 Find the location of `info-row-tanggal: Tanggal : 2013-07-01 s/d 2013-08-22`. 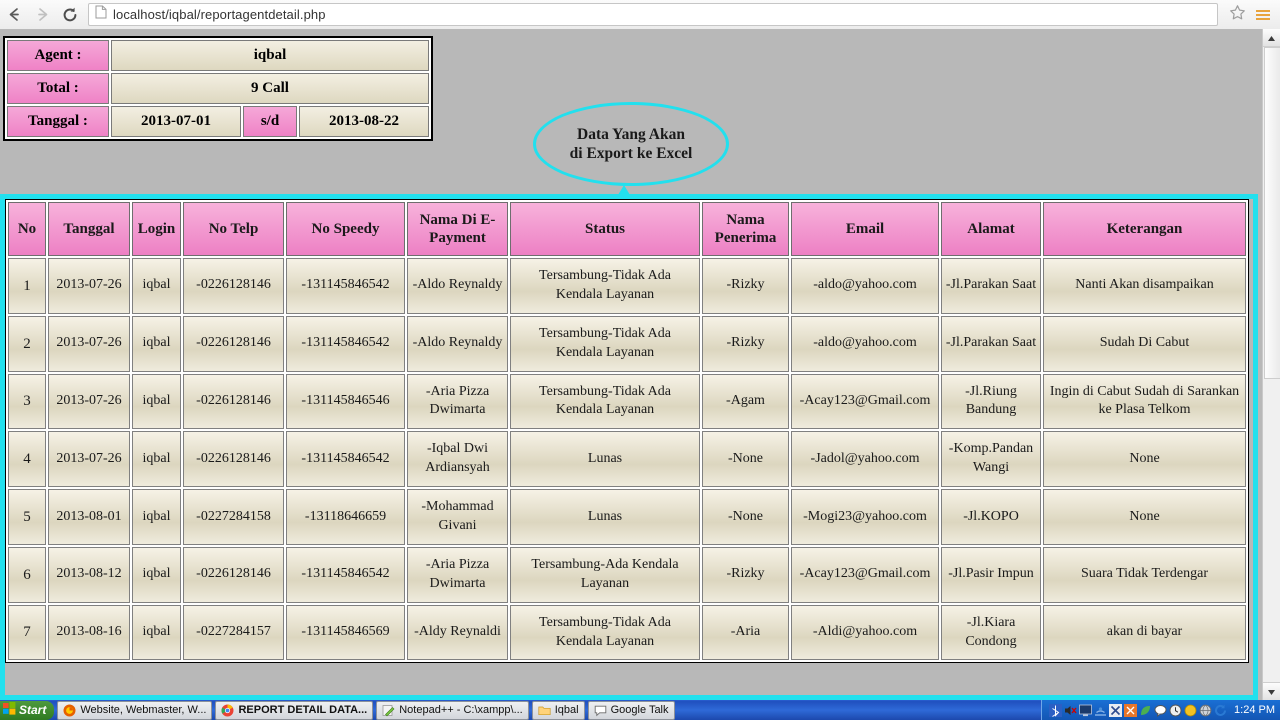

info-row-tanggal: Tanggal : 2013-07-01 s/d 2013-08-22 is located at coordinates (218, 121).